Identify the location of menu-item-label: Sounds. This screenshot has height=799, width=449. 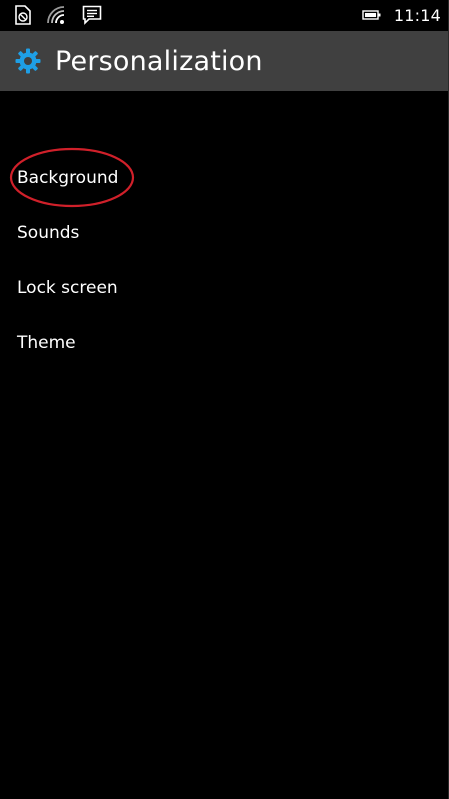
(48, 232).